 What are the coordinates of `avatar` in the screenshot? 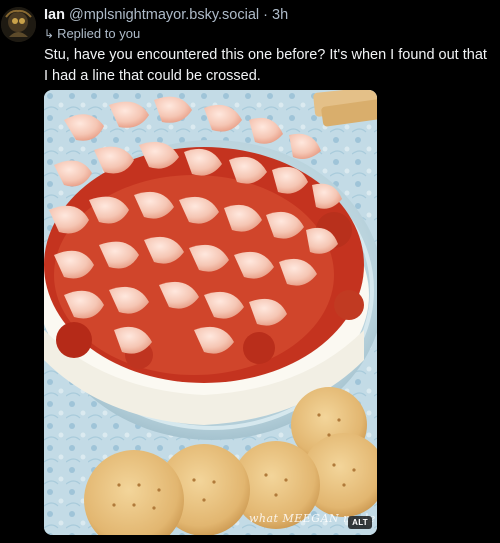 It's located at (18, 24).